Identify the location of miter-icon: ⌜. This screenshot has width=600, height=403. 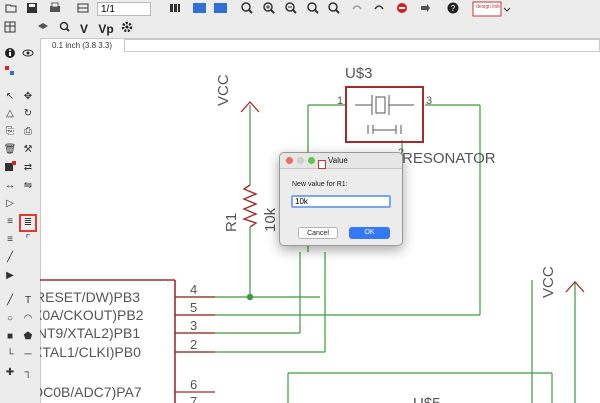
(28, 240).